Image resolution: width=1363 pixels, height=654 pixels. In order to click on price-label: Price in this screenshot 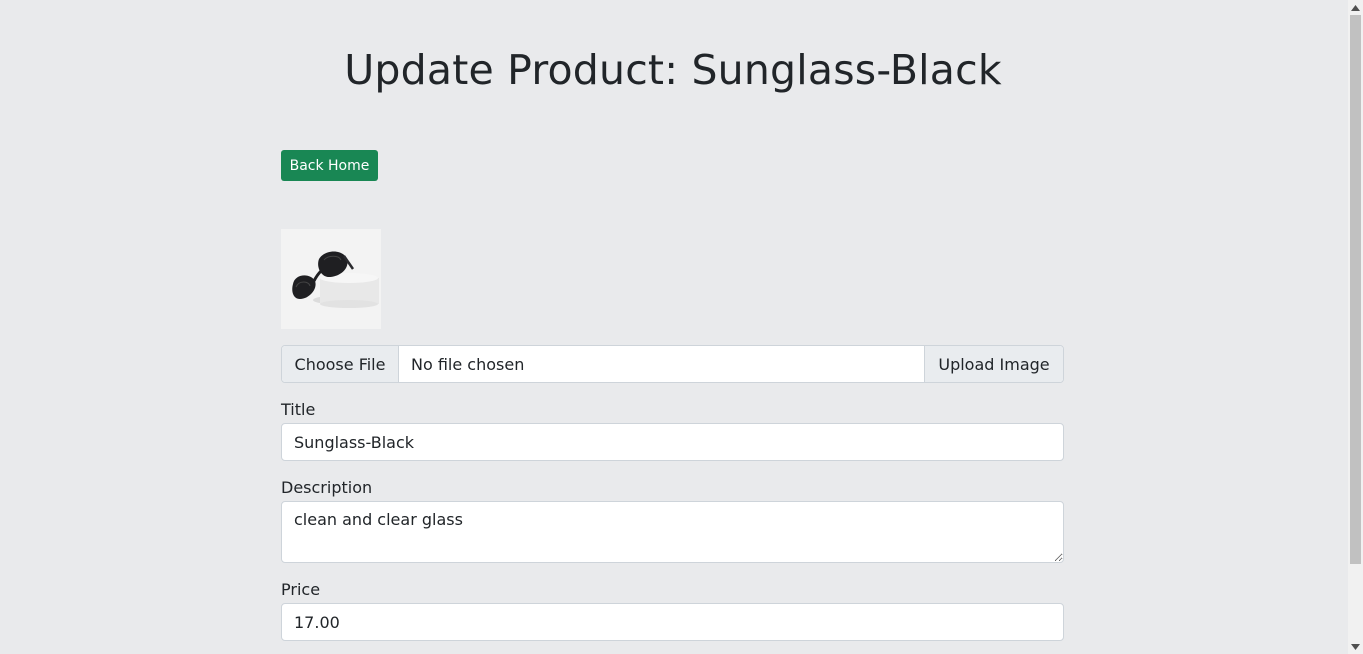, I will do `click(301, 589)`.